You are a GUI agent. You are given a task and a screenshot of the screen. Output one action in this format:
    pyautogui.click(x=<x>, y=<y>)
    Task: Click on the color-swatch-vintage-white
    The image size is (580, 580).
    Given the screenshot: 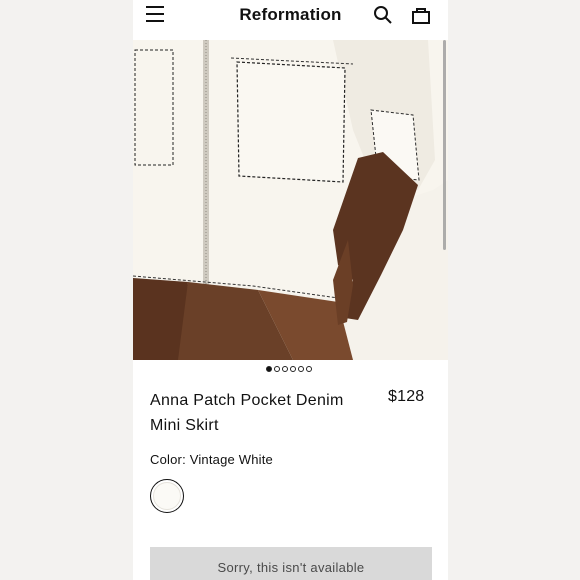 What is the action you would take?
    pyautogui.click(x=167, y=496)
    